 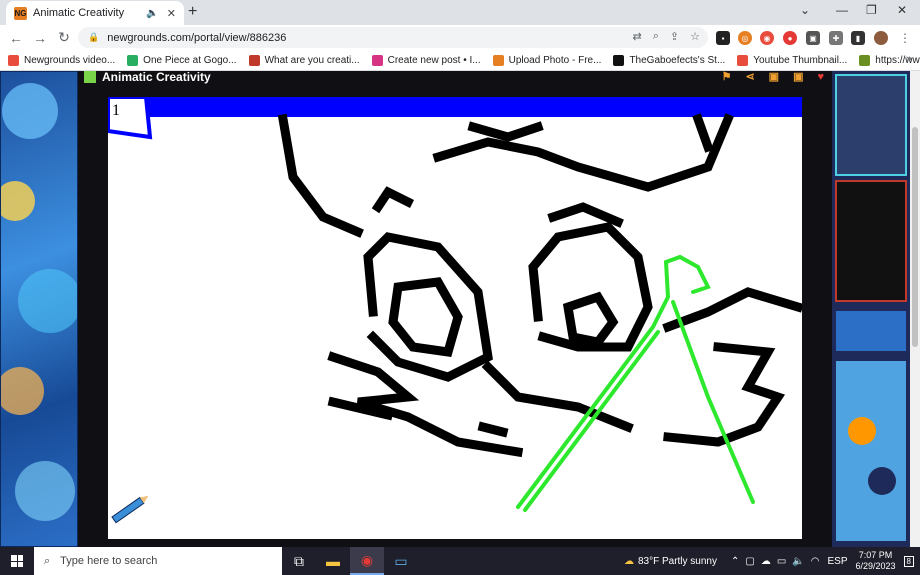 I want to click on zoom-icon: ⌕, so click(x=656, y=36).